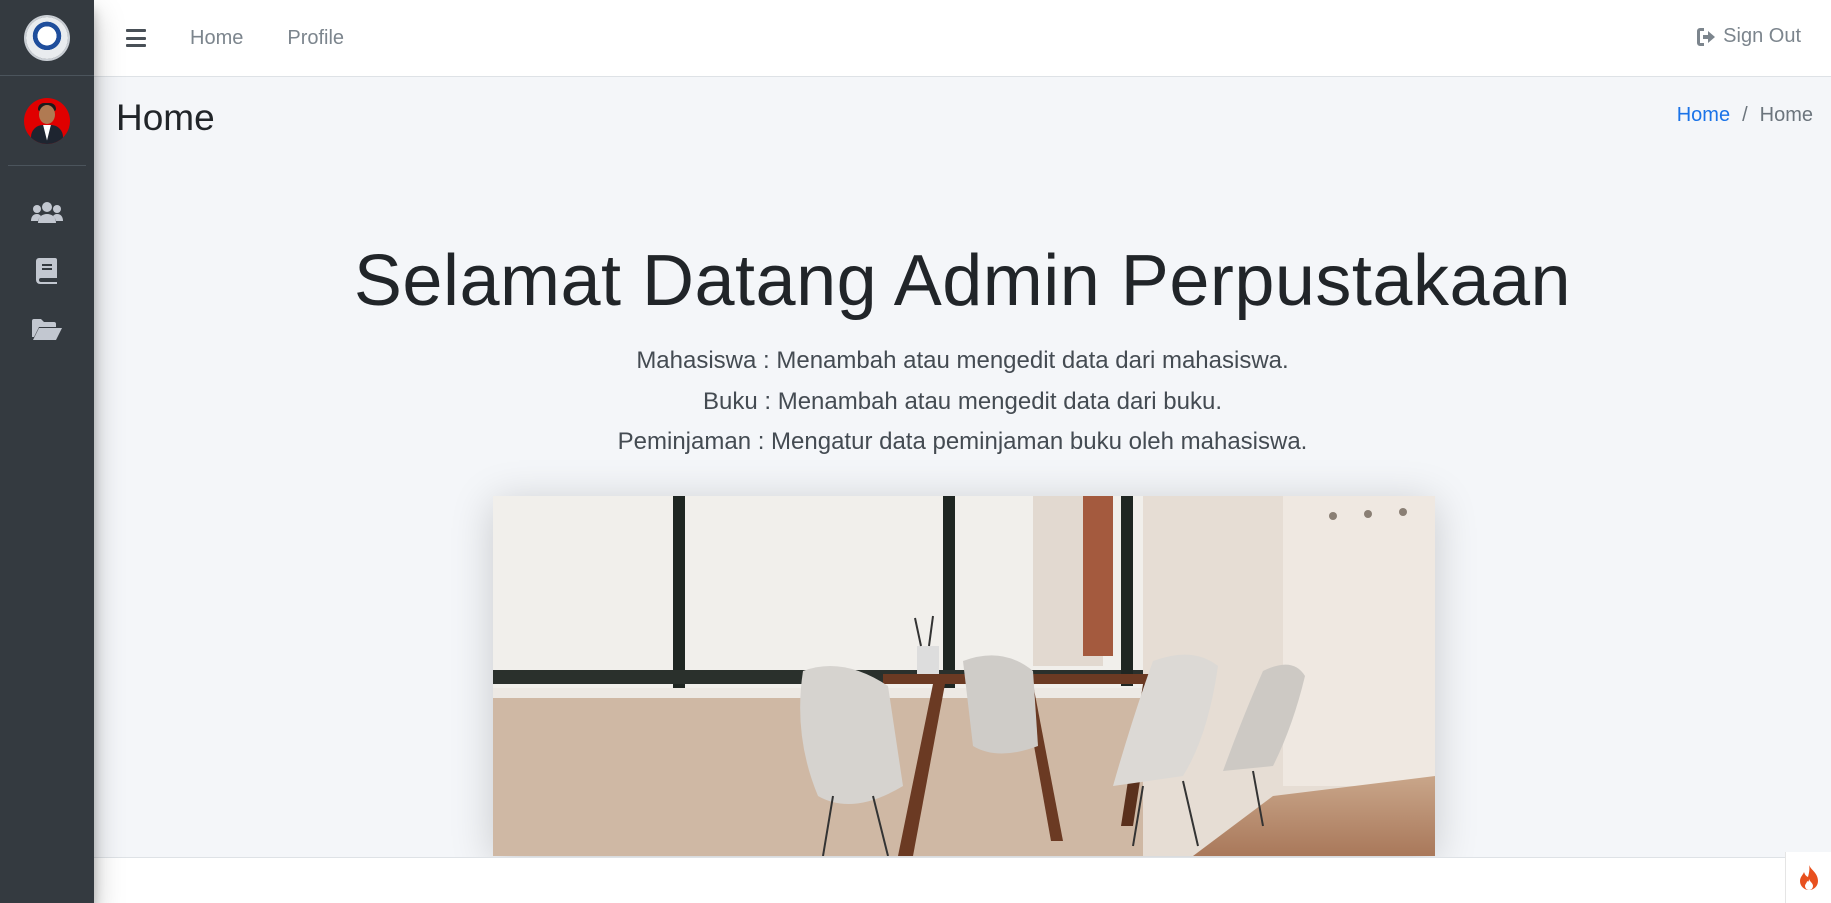 The height and width of the screenshot is (903, 1831). I want to click on university-logo, so click(47, 37).